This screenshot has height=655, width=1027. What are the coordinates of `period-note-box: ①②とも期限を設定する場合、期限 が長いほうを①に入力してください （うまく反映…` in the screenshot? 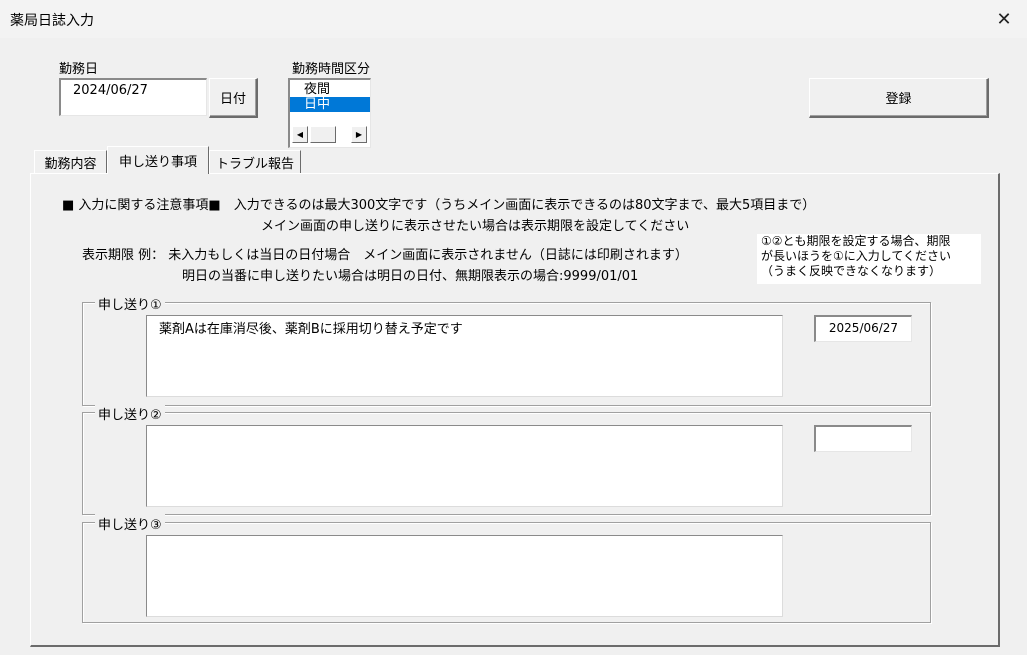 It's located at (869, 259).